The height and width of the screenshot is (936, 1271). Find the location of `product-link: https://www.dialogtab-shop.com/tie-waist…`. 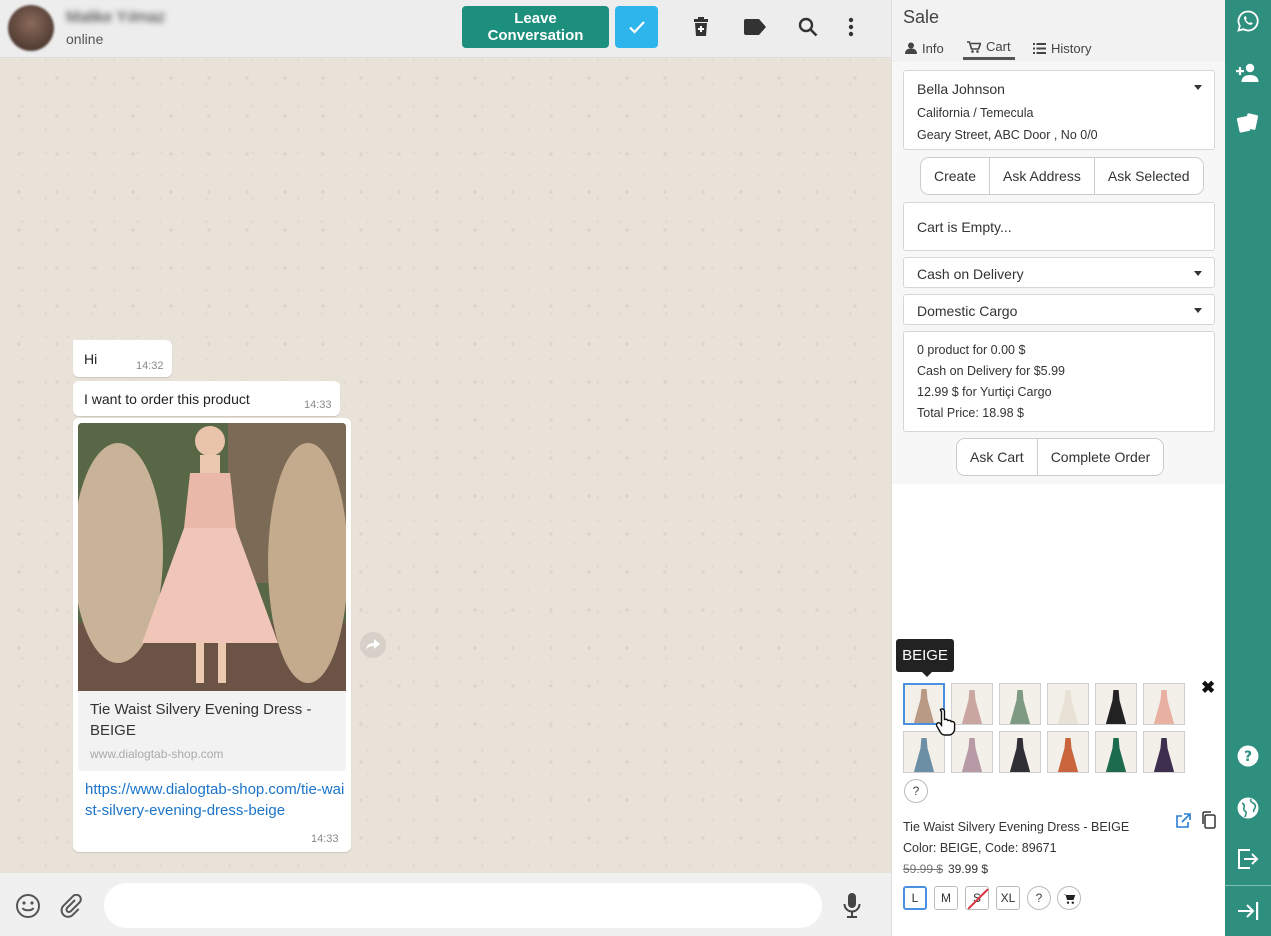

product-link: https://www.dialogtab-shop.com/tie-waist… is located at coordinates (215, 800).